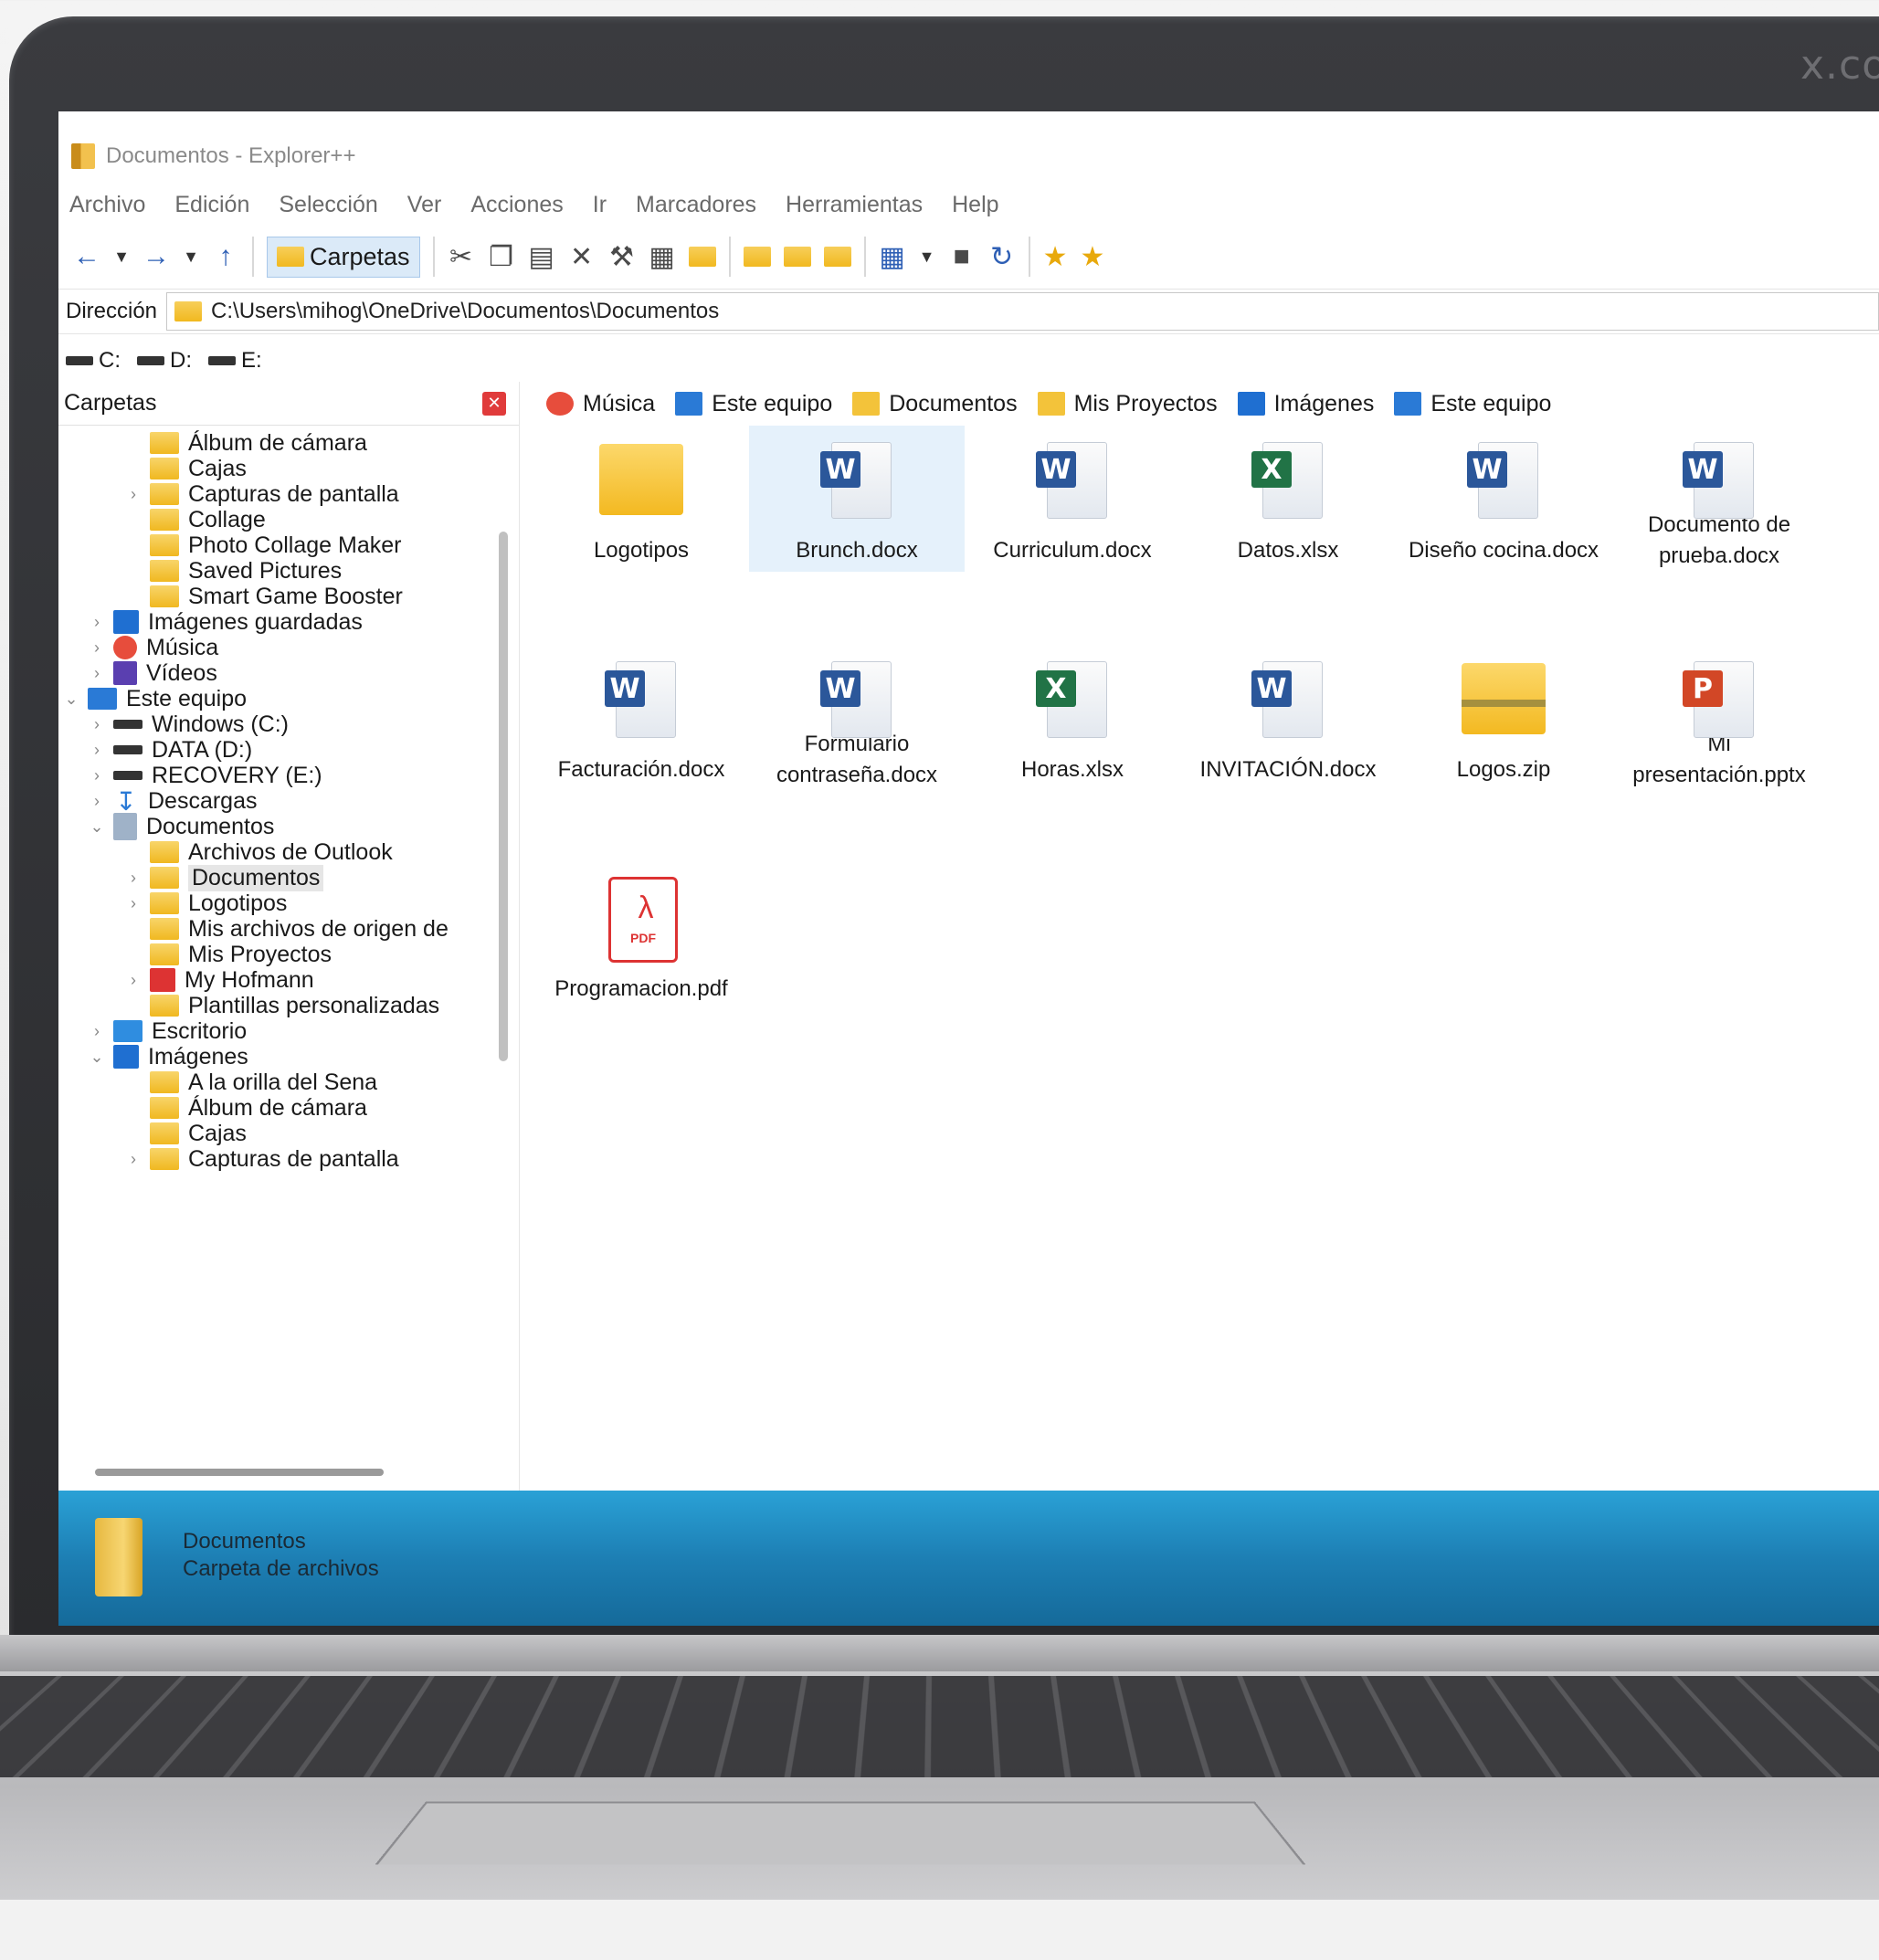 This screenshot has width=1879, height=1960. Describe the element at coordinates (231, 155) in the screenshot. I see `window-title: Documentos - Explorer++` at that location.